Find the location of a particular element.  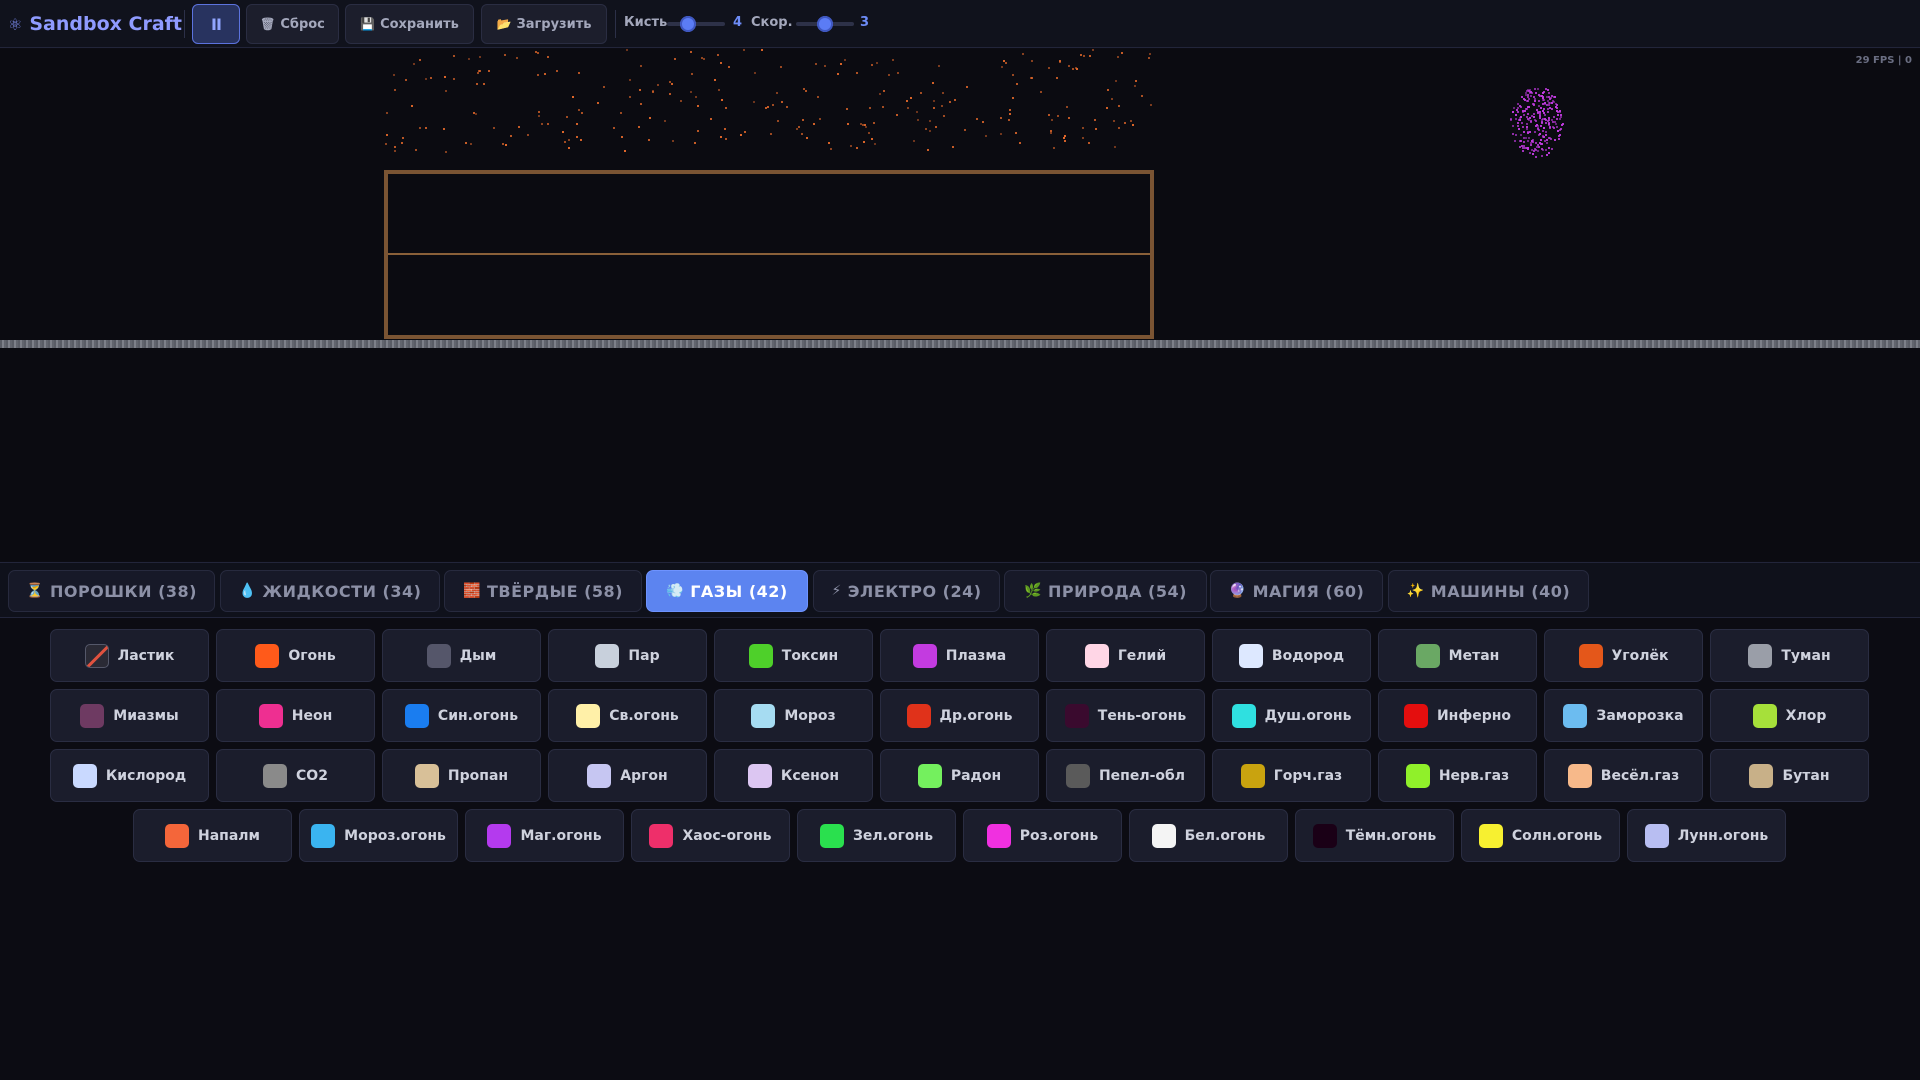

tab-gases: 💨 ГАЗЫ (42) is located at coordinates (727, 591).